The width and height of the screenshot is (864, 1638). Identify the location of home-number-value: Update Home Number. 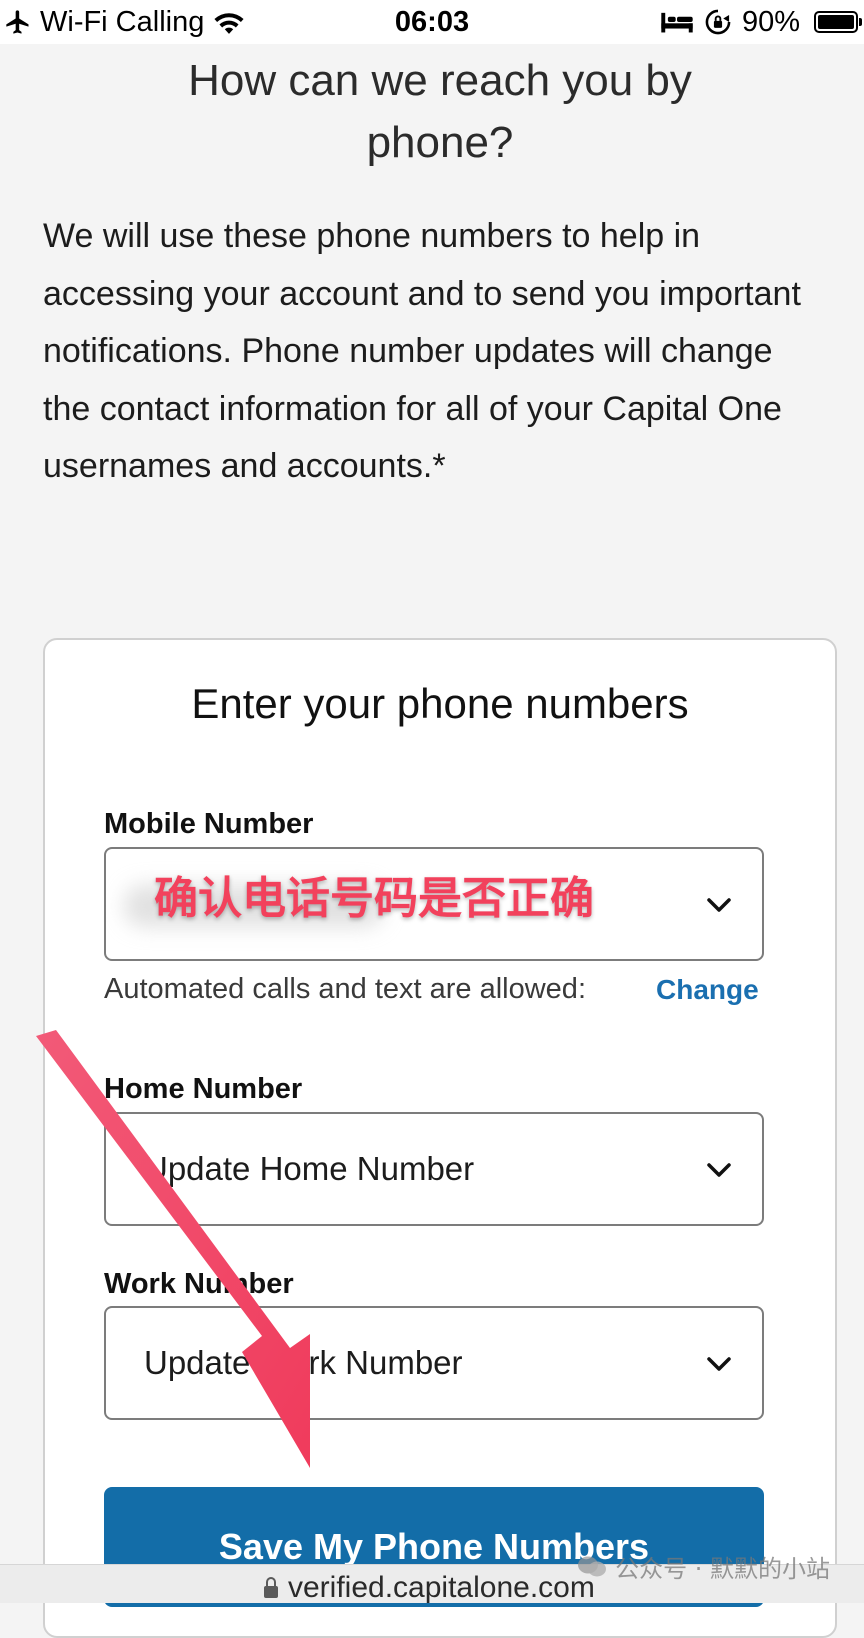
(309, 1168).